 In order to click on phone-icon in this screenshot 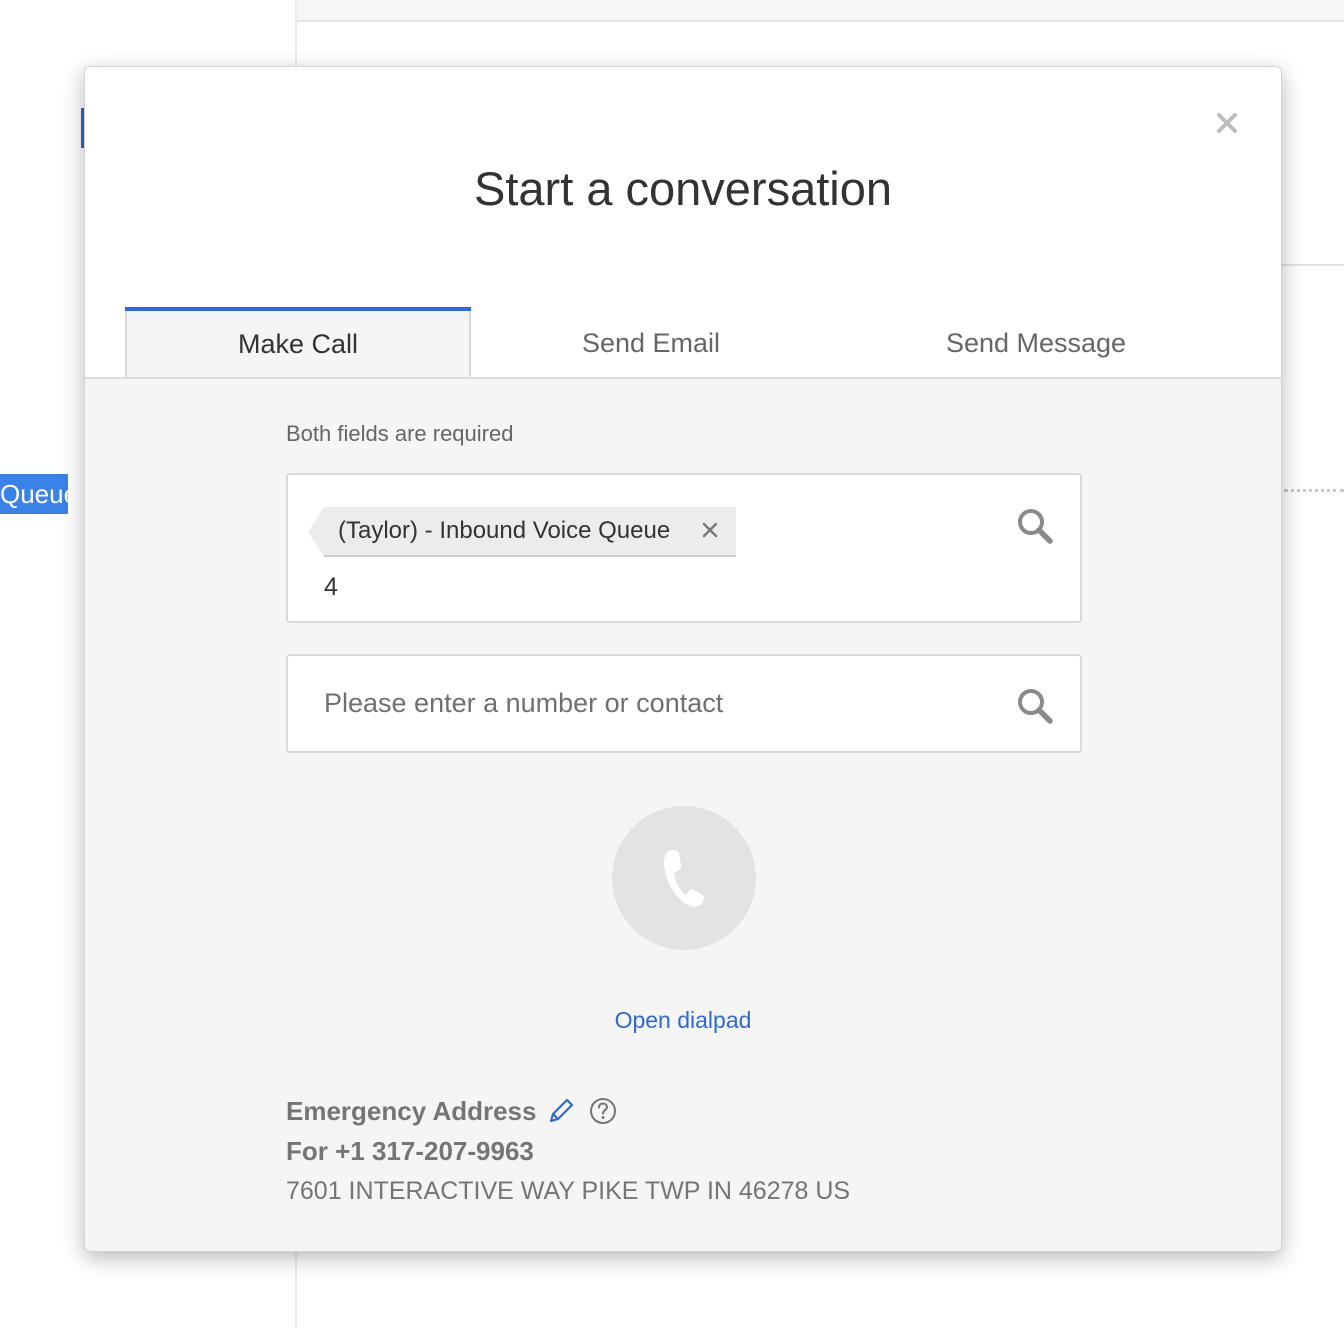, I will do `click(684, 878)`.